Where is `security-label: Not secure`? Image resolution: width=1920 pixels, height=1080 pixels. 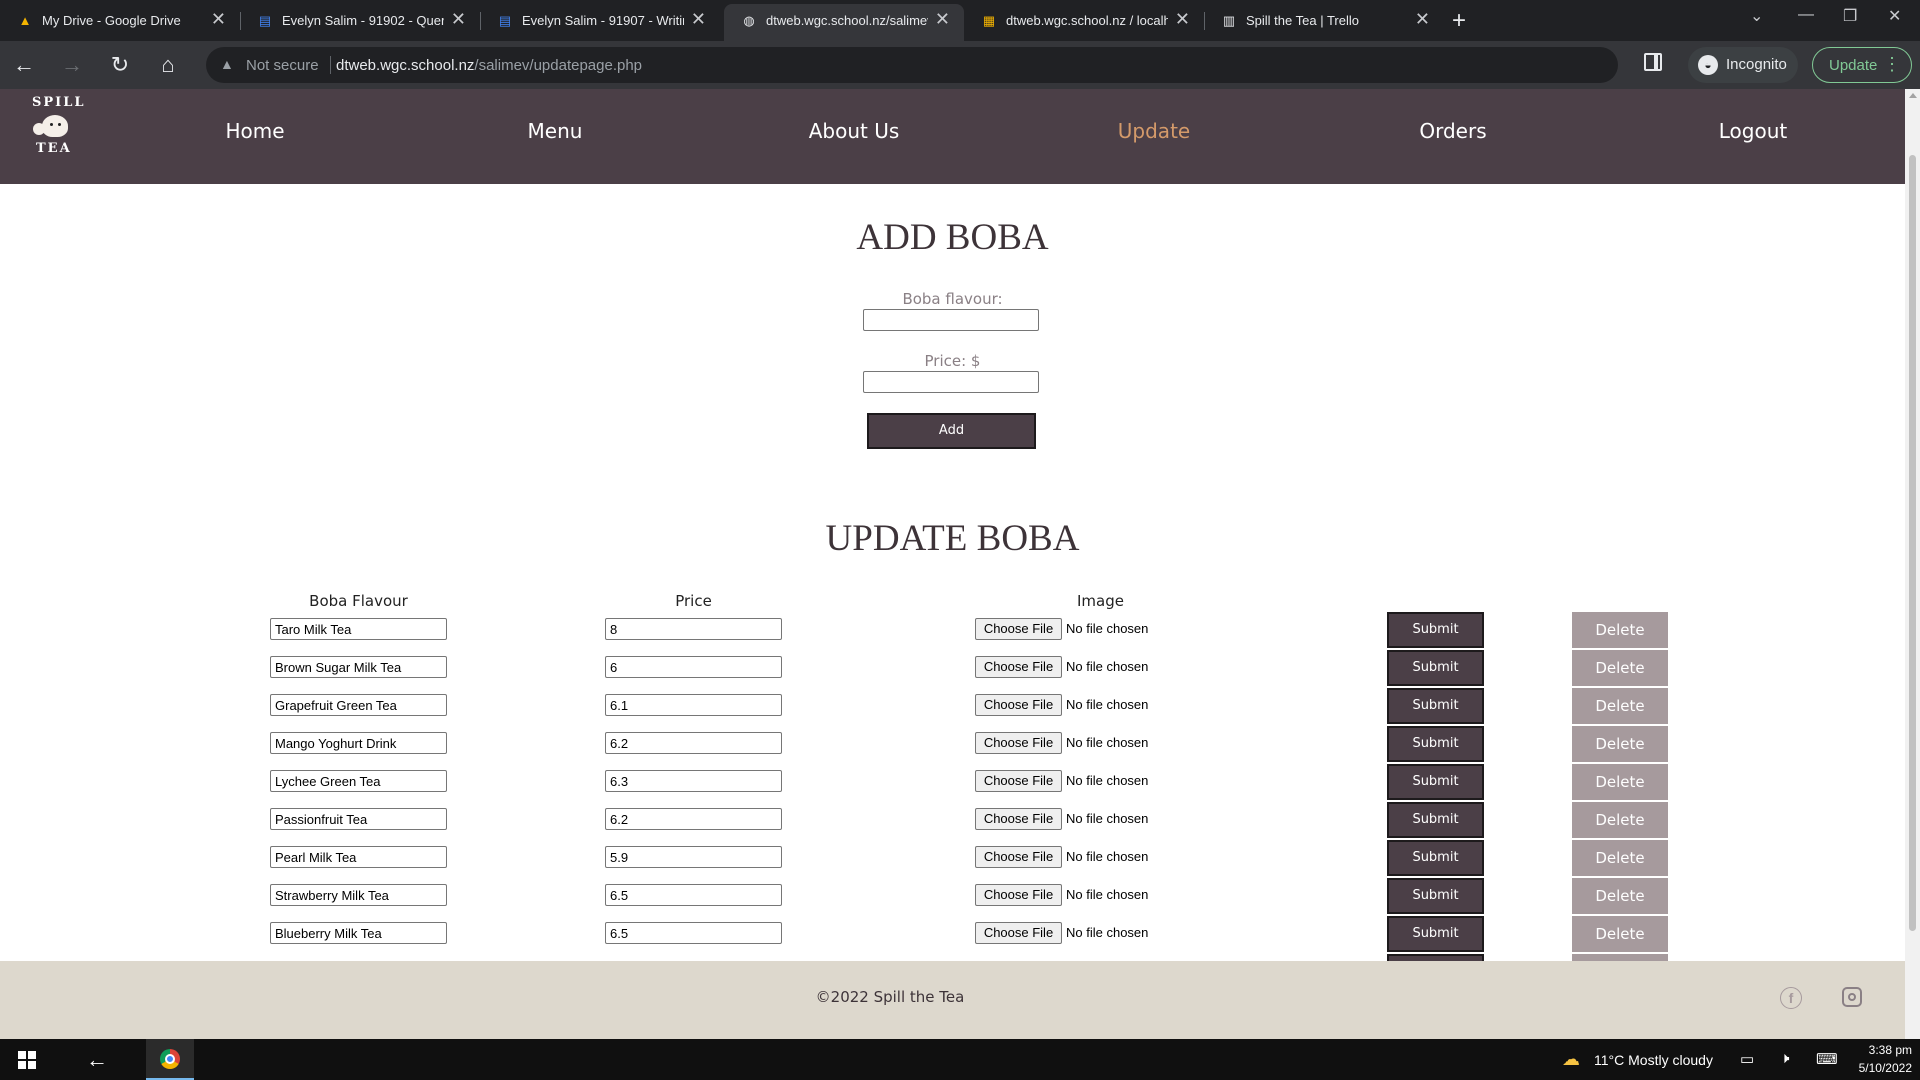 security-label: Not secure is located at coordinates (282, 65).